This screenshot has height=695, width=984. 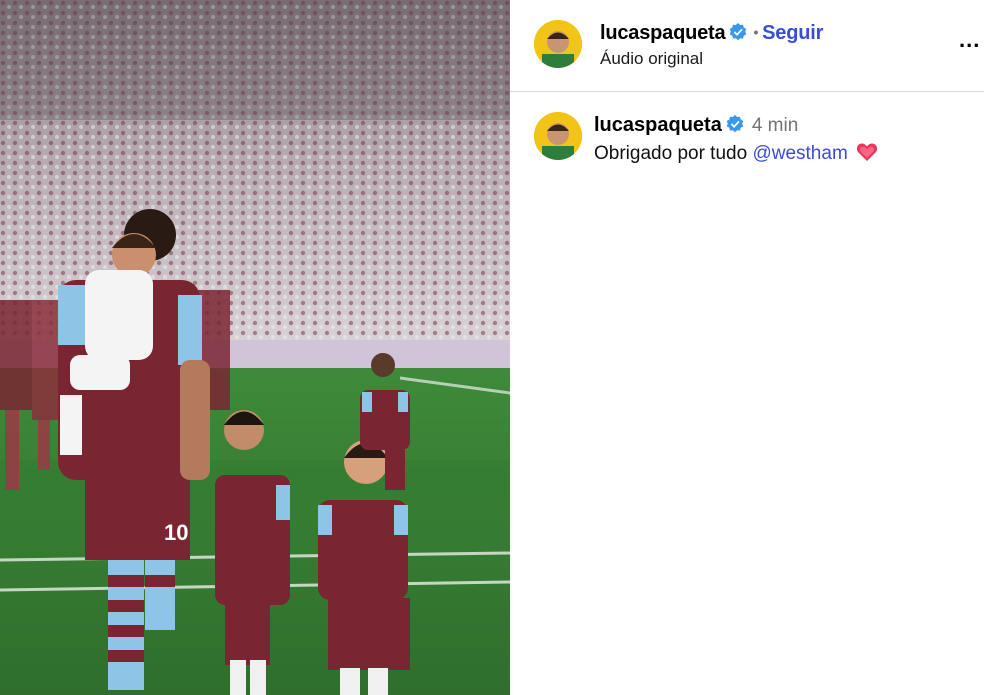 I want to click on caption-text: Obrigado por tudo @westham, so click(x=736, y=155).